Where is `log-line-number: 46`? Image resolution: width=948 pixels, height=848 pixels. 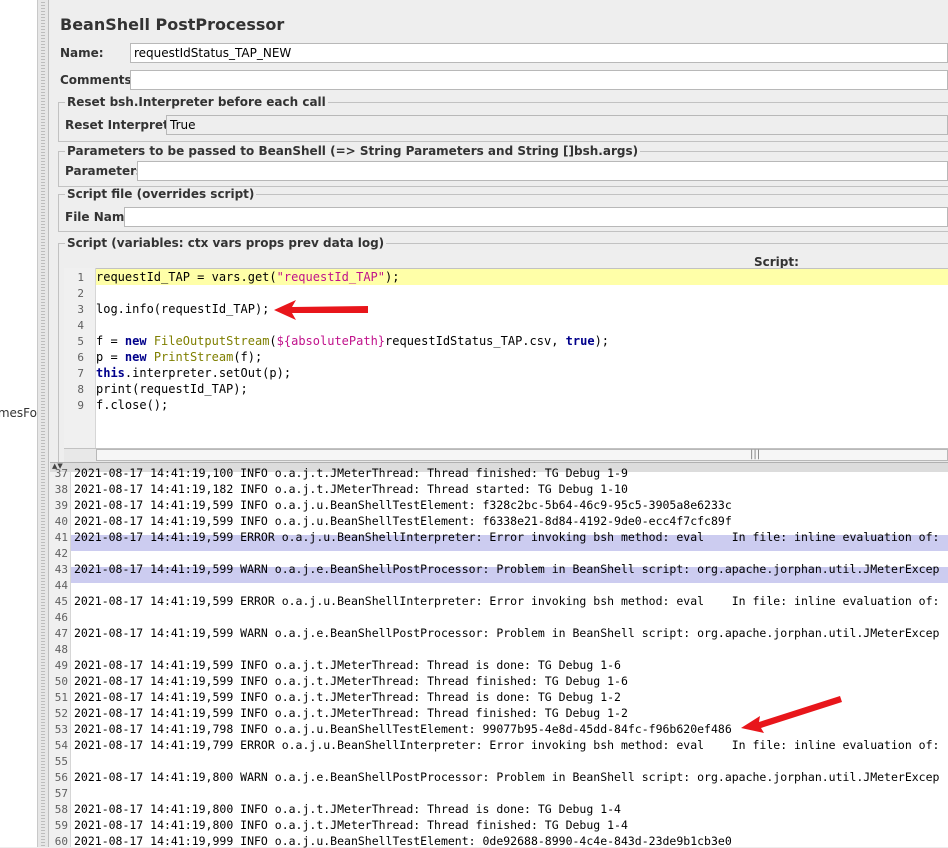 log-line-number: 46 is located at coordinates (61, 617).